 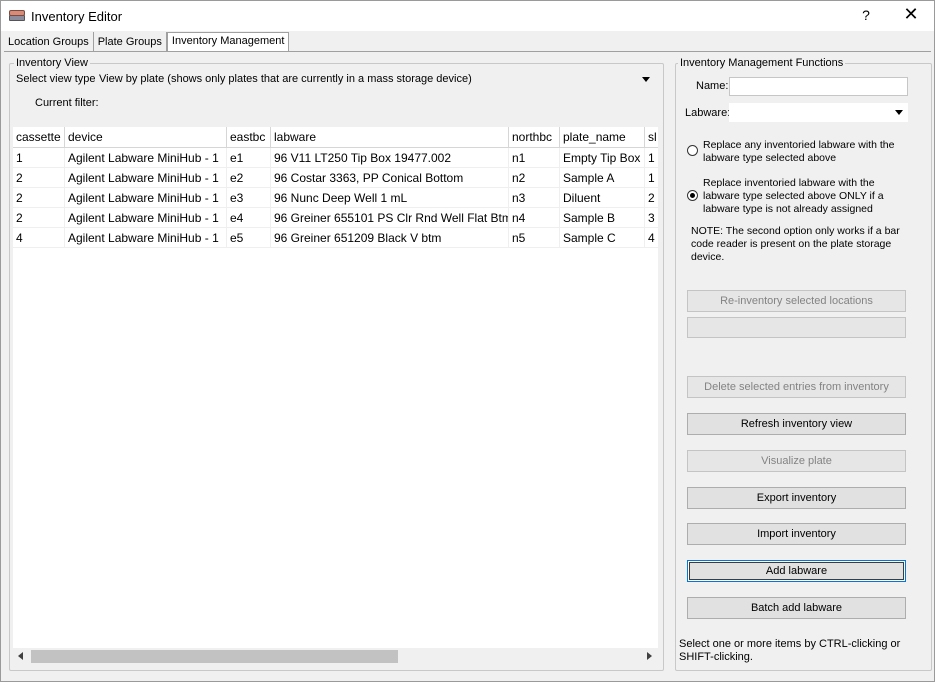 I want to click on cell-plate-name: Sample A, so click(x=602, y=178).